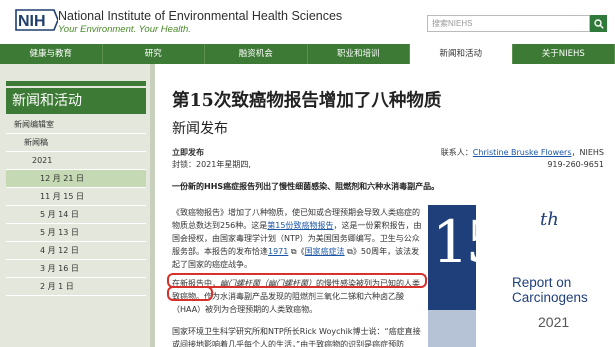 This screenshot has height=347, width=615. What do you see at coordinates (554, 322) in the screenshot?
I see `report-year: 2021` at bounding box center [554, 322].